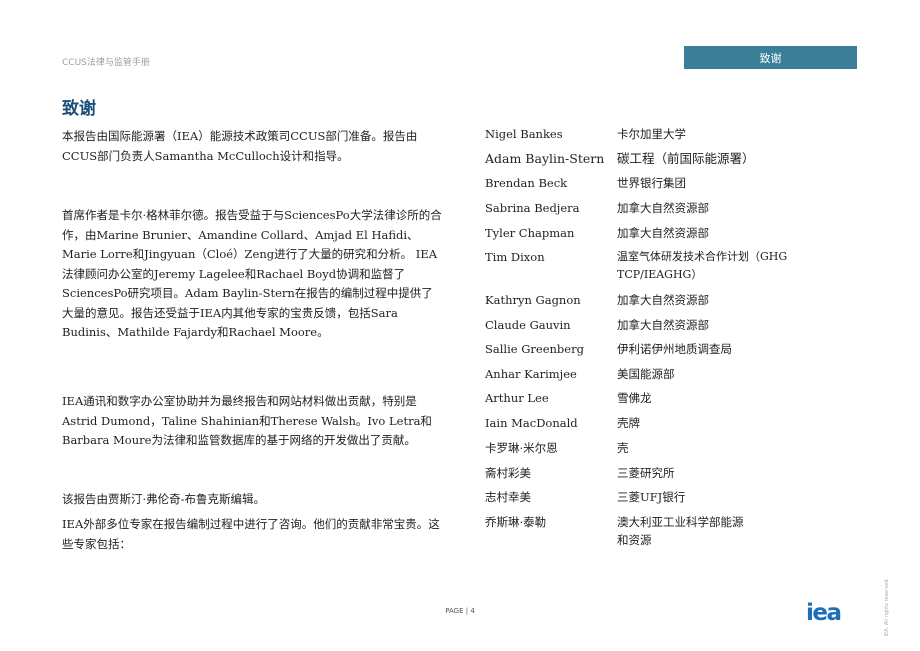 The width and height of the screenshot is (920, 651). What do you see at coordinates (623, 448) in the screenshot?
I see `contributor-org: 壳` at bounding box center [623, 448].